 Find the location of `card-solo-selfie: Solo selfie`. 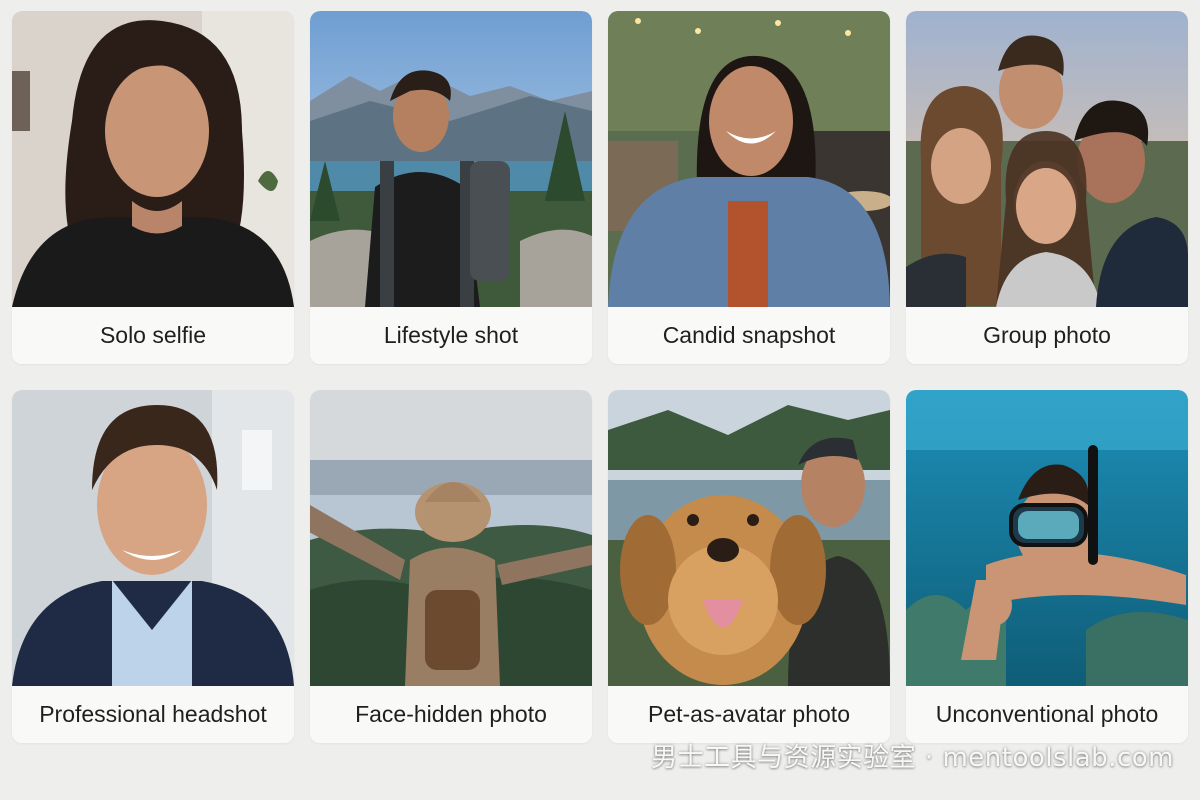

card-solo-selfie: Solo selfie is located at coordinates (153, 187).